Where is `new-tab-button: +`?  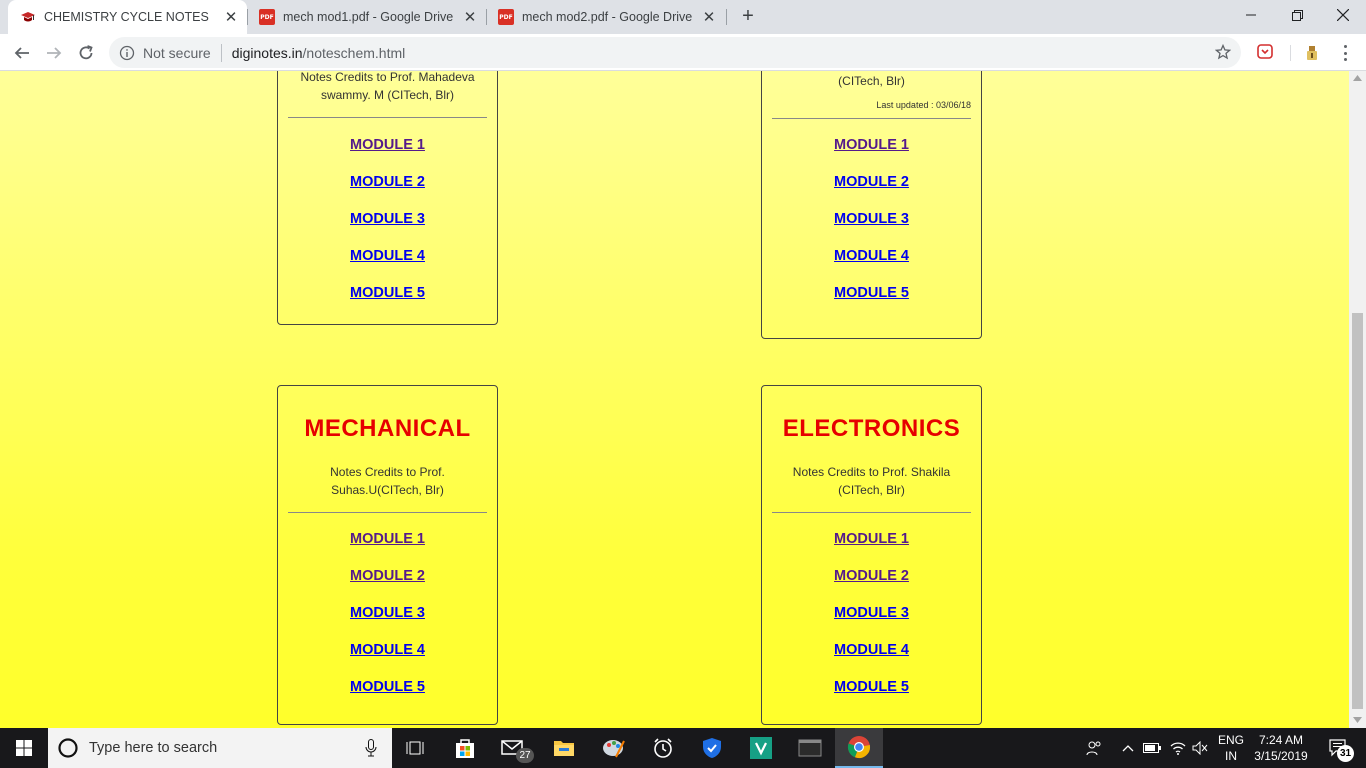 new-tab-button: + is located at coordinates (748, 17).